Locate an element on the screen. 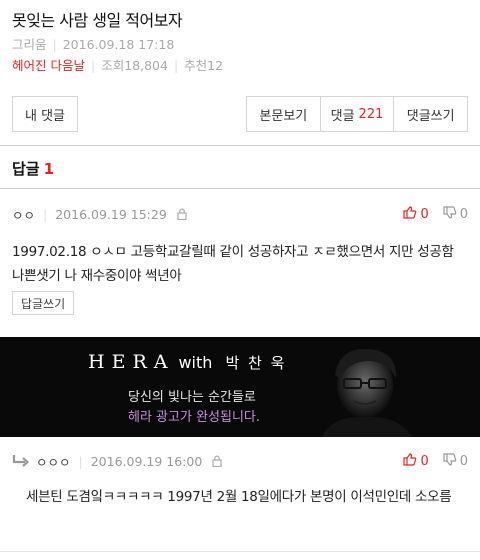 This screenshot has width=480, height=560. comment-nick: ㅇㅇ is located at coordinates (23, 214).